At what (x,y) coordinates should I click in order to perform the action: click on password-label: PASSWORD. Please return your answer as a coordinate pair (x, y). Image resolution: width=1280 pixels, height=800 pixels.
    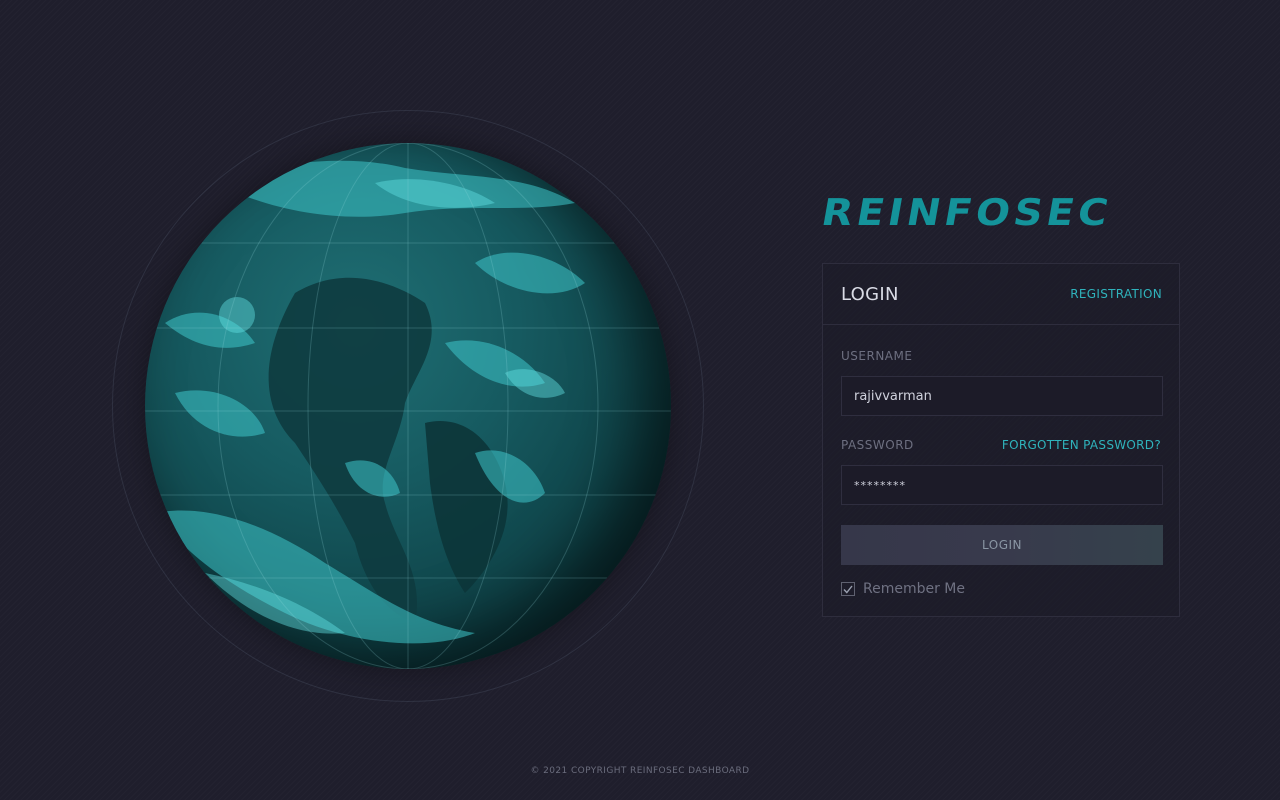
    Looking at the image, I should click on (877, 445).